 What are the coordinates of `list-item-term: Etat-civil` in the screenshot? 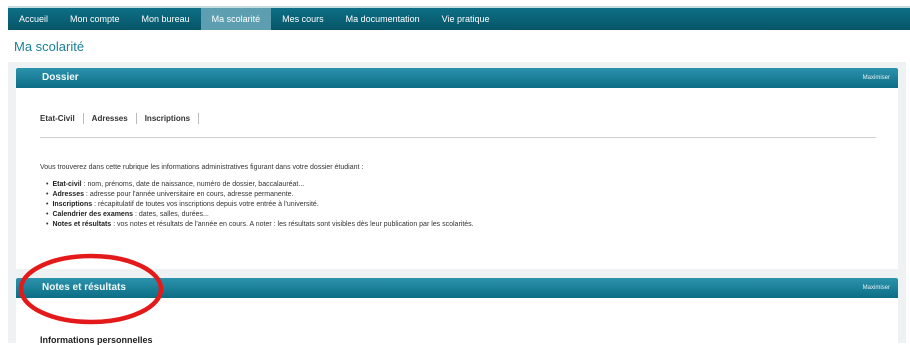 It's located at (67, 184).